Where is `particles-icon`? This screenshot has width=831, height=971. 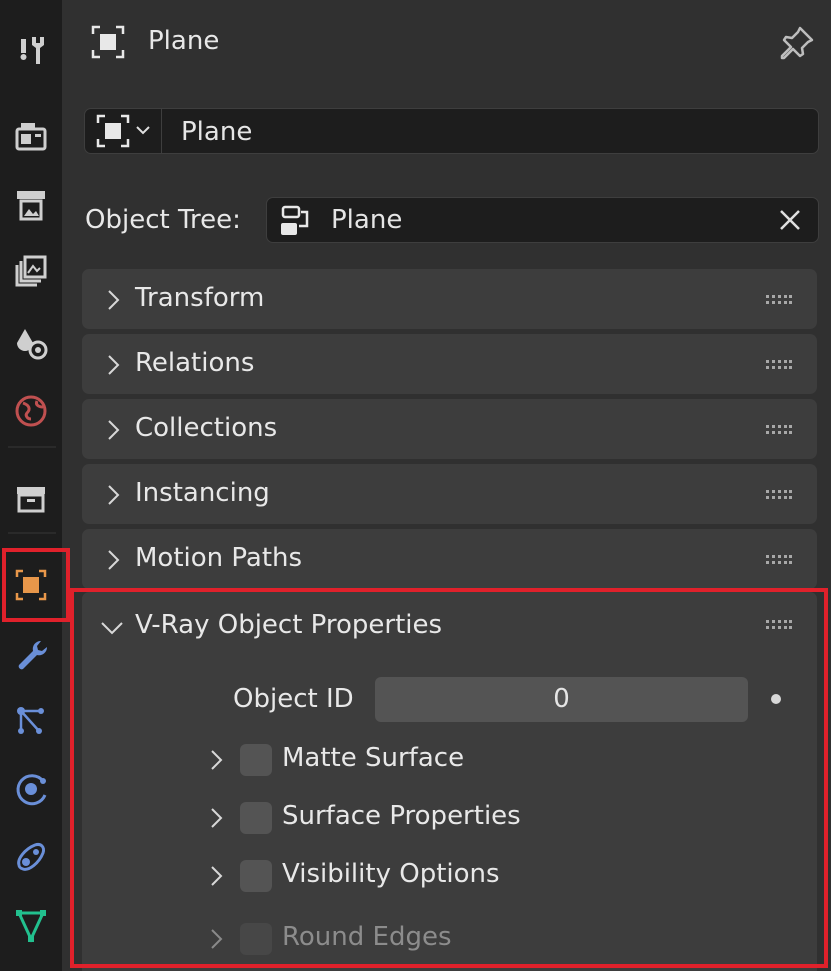
particles-icon is located at coordinates (30, 720).